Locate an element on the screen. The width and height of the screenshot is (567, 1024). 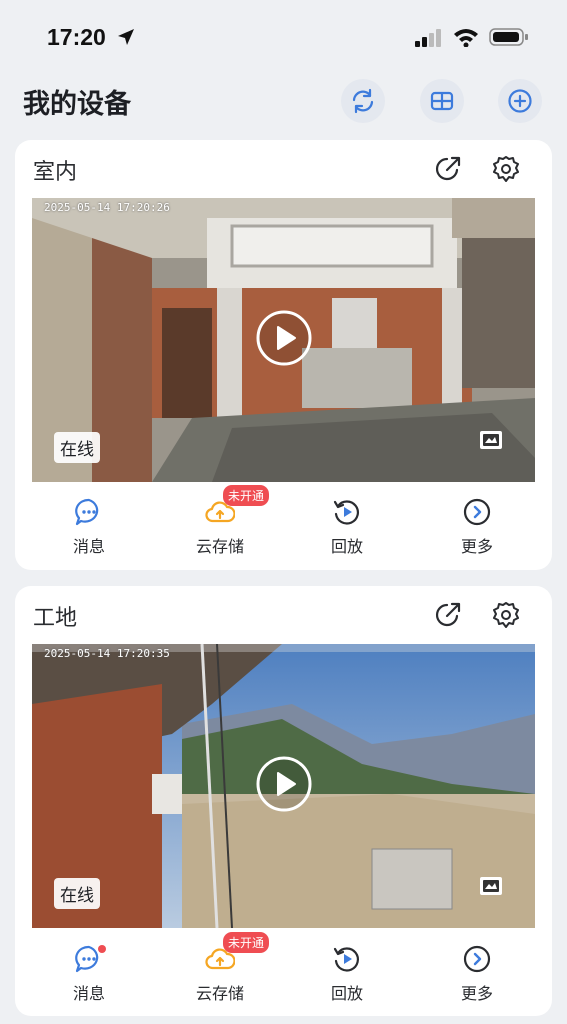
refresh-button is located at coordinates (363, 101).